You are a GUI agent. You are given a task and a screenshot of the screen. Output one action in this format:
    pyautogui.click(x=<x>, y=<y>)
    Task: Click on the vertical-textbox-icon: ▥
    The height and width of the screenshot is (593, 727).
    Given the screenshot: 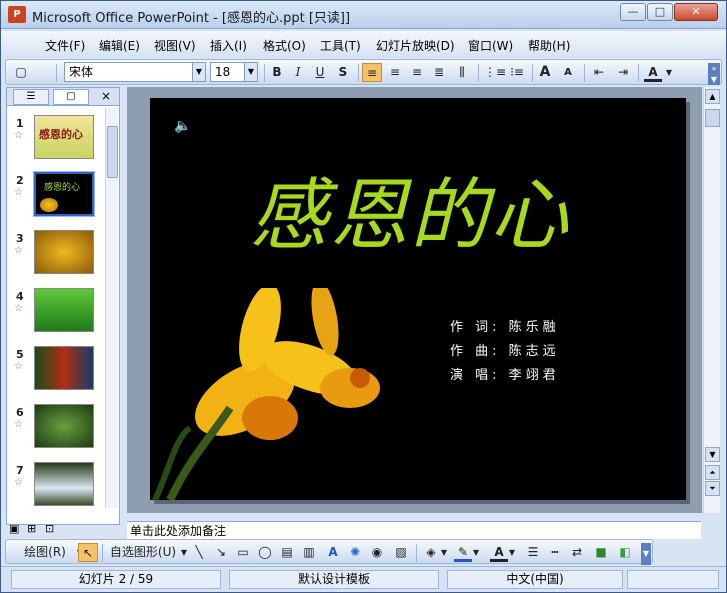 What is the action you would take?
    pyautogui.click(x=309, y=552)
    